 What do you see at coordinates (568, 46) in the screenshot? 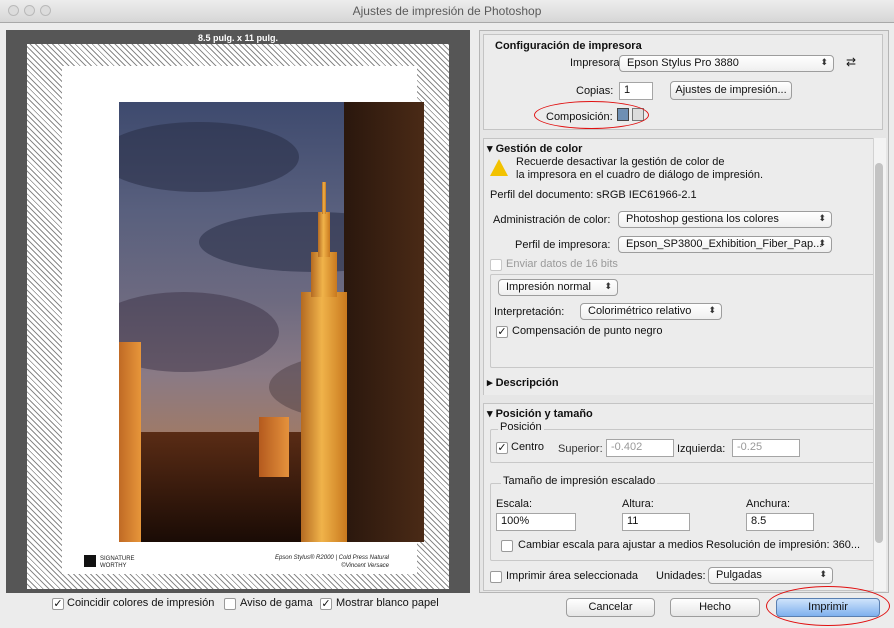
I see `printer-setup-heading: Configuración de impresora` at bounding box center [568, 46].